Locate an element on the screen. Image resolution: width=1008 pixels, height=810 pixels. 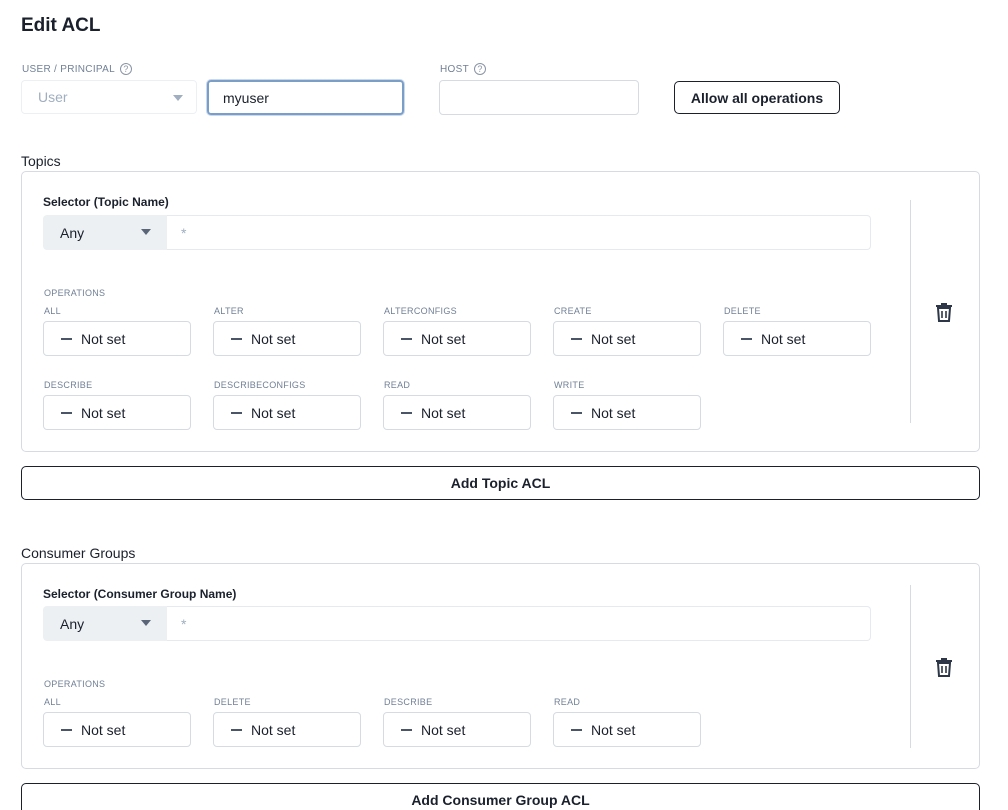
consumer-group-selector-type-dropdown: Any is located at coordinates (105, 623).